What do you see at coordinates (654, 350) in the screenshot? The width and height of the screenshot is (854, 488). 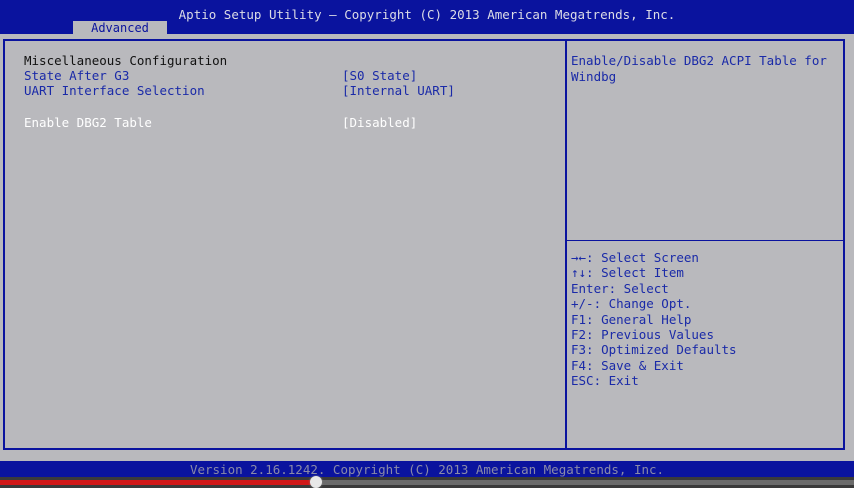 I see `key-hint-optimized-defaults: F3: Optimized Defaults` at bounding box center [654, 350].